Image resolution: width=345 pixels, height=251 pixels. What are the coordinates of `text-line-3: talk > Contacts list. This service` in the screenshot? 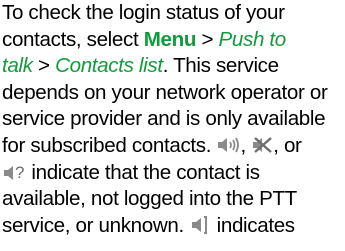 It's located at (173, 66).